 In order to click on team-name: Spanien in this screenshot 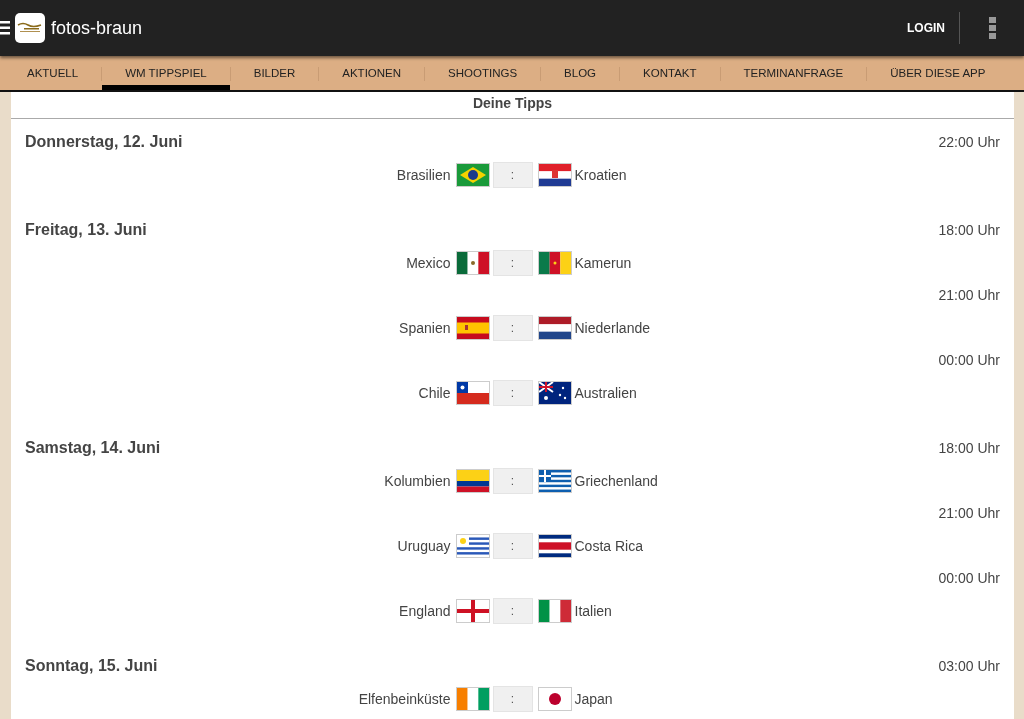, I will do `click(425, 328)`.